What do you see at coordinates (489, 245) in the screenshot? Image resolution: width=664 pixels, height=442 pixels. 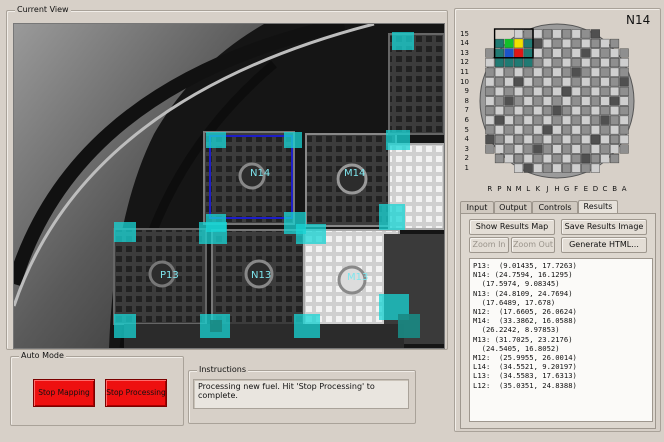 I see `zoom-in-button: Zoom In` at bounding box center [489, 245].